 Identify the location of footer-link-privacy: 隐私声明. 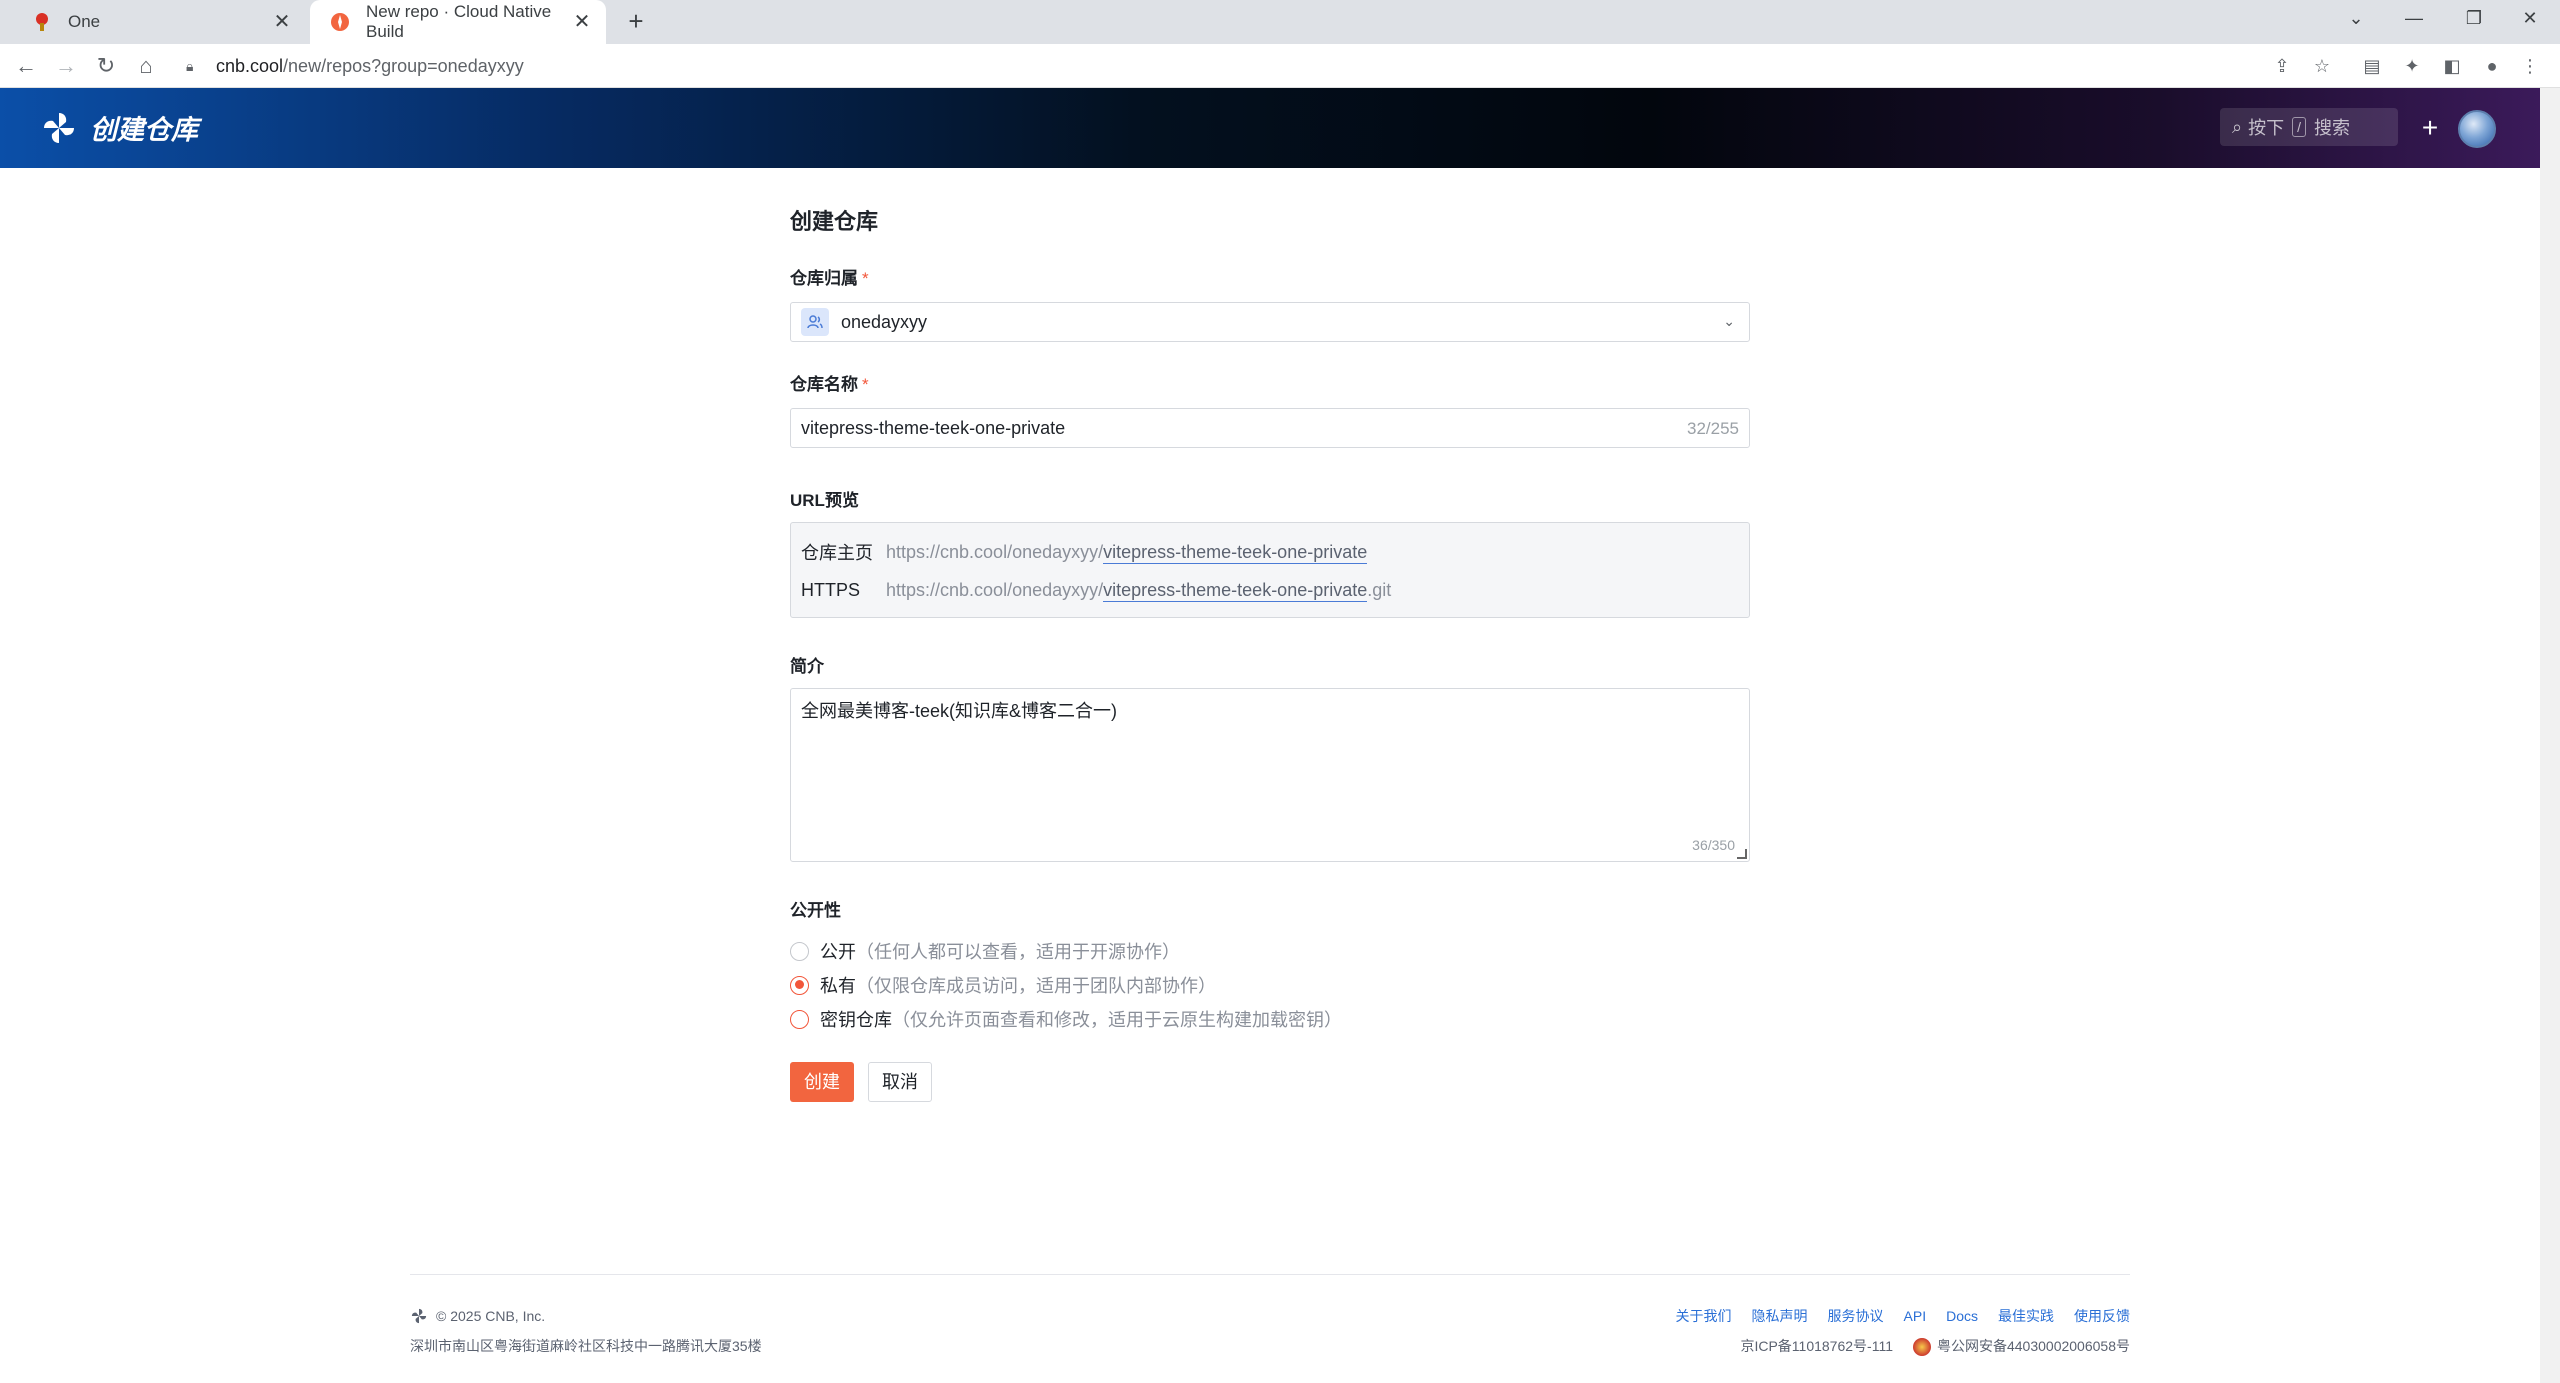
(1780, 1316).